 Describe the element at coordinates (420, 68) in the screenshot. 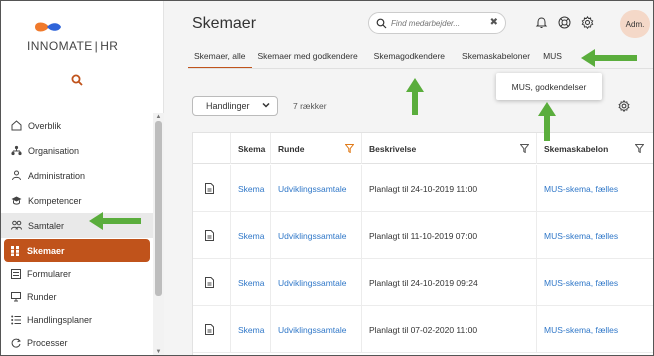

I see `tab-divider` at that location.